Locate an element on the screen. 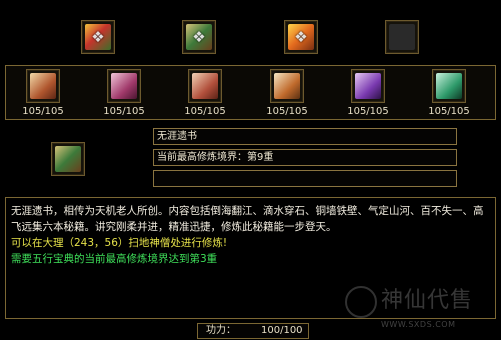 The image size is (501, 340). watermark: 神仙代售 WWW.SXDS.COM is located at coordinates (420, 310).